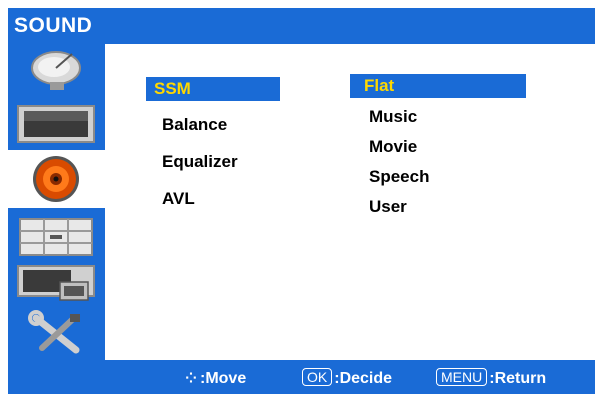 This screenshot has width=595, height=394. Describe the element at coordinates (200, 161) in the screenshot. I see `menu-item-label: Equalizer` at that location.